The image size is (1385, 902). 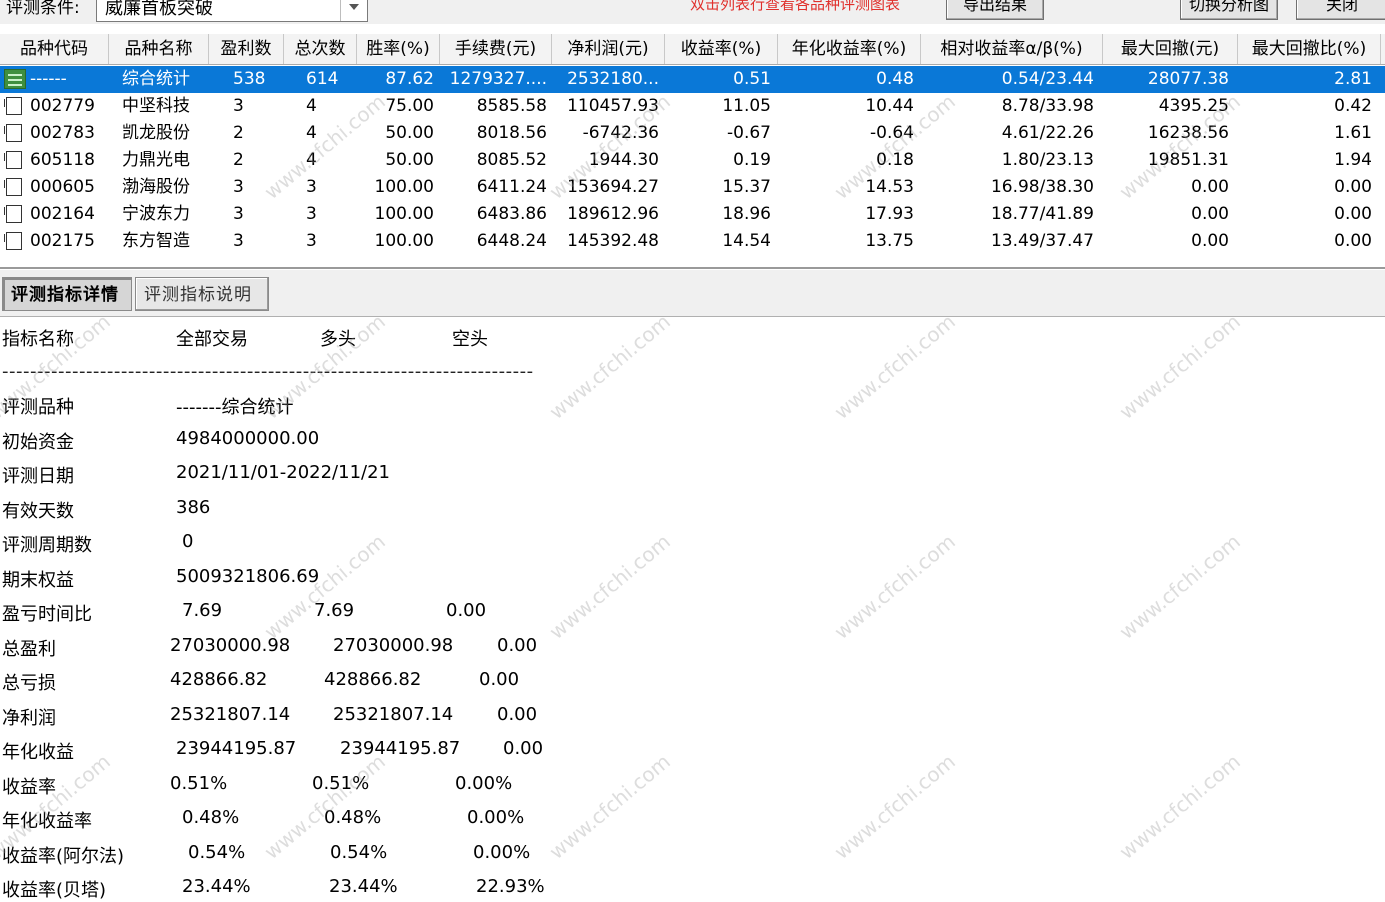 I want to click on metric-value: 7.69, so click(x=202, y=610).